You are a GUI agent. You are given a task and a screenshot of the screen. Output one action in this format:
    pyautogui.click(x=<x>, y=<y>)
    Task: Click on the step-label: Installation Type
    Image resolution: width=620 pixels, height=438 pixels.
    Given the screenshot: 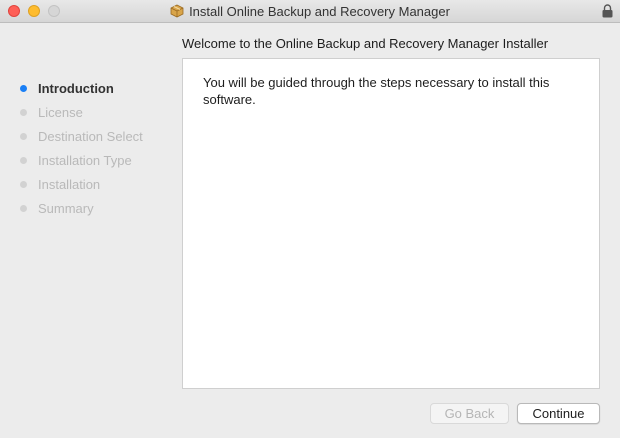 What is the action you would take?
    pyautogui.click(x=85, y=160)
    